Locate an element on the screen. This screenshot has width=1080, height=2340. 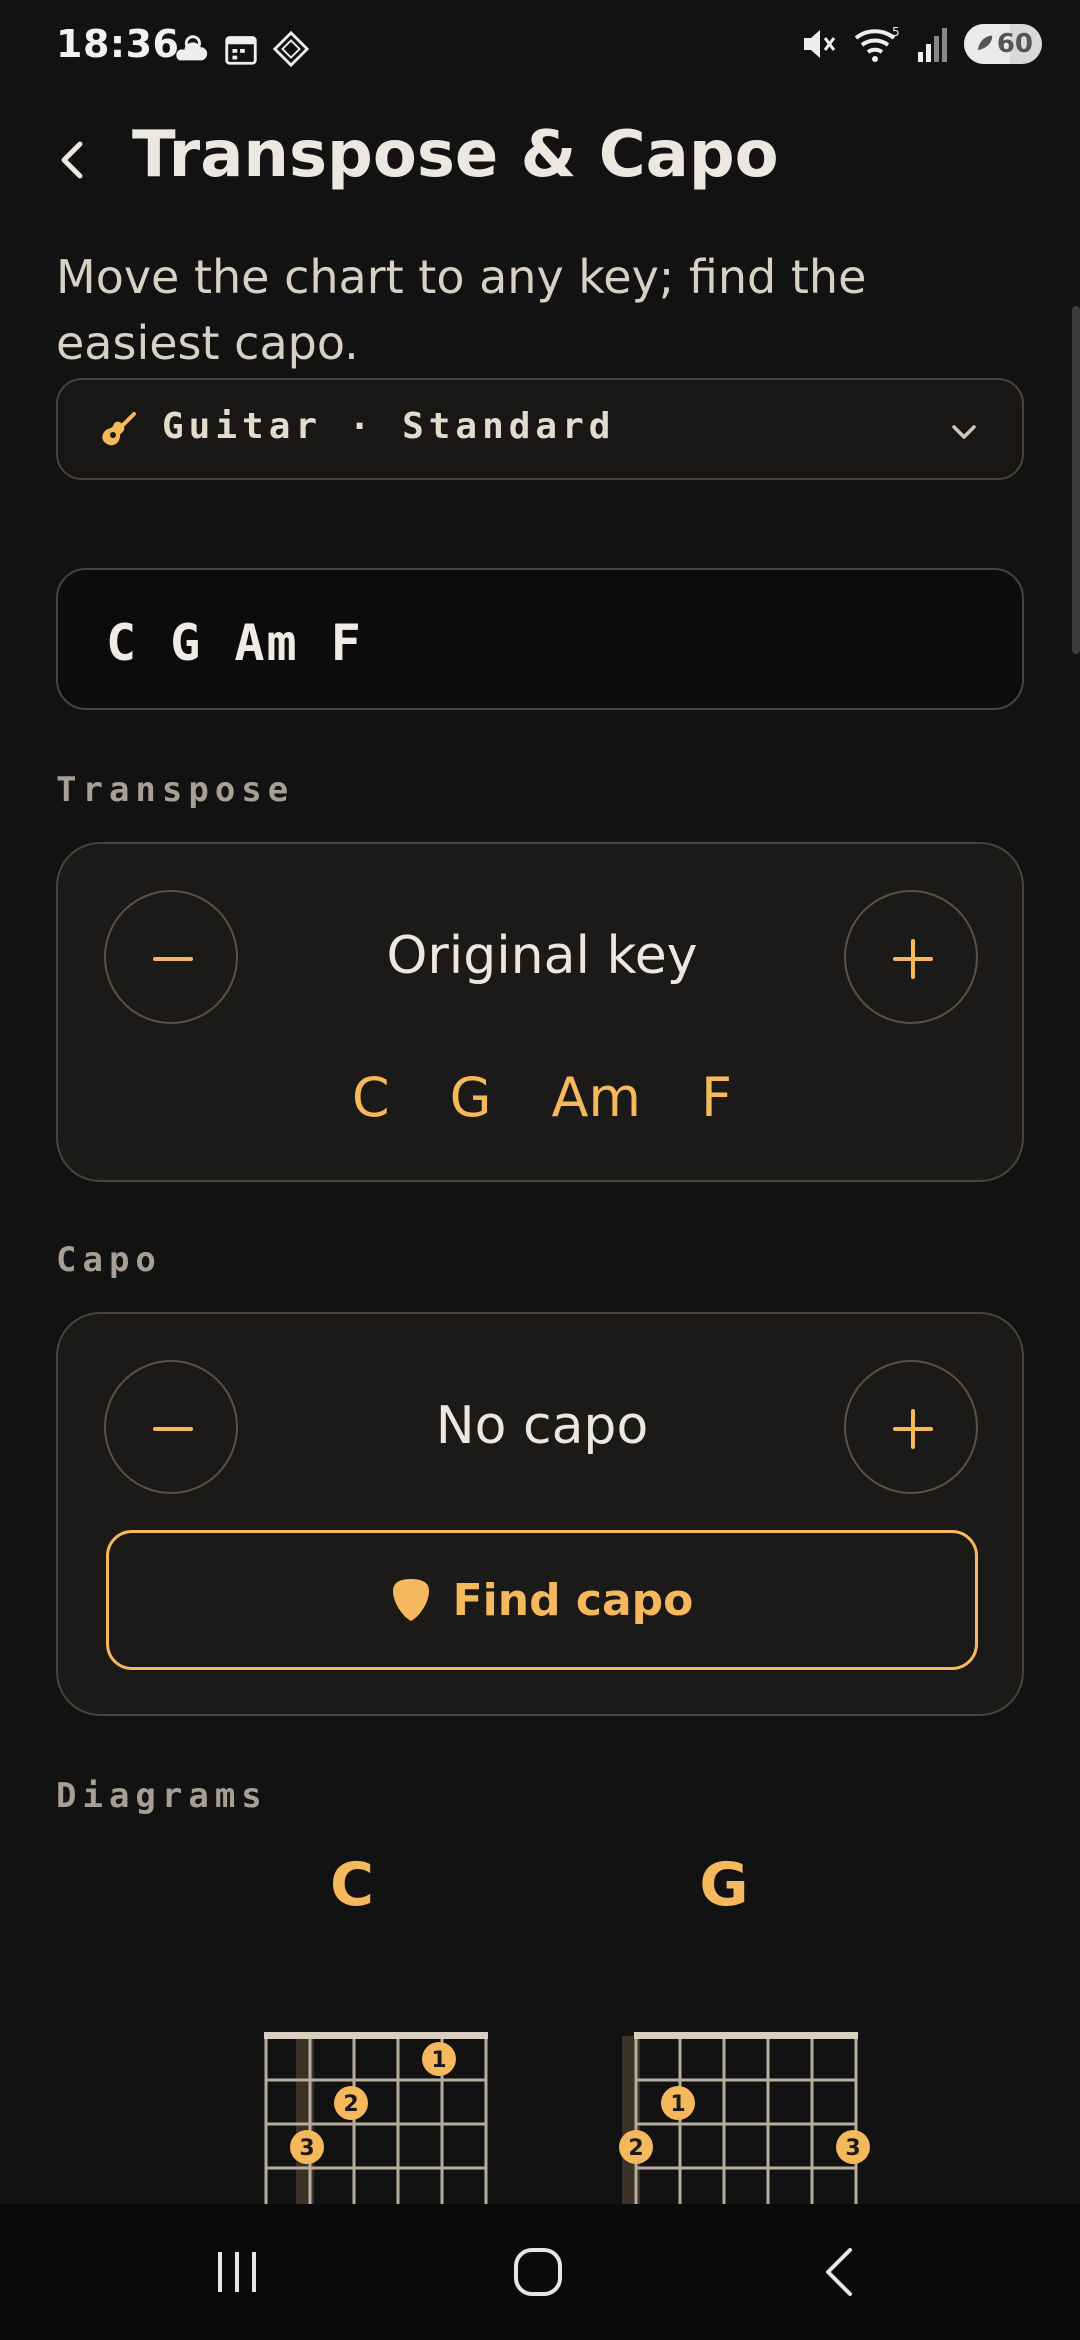
mute-icon is located at coordinates (820, 44).